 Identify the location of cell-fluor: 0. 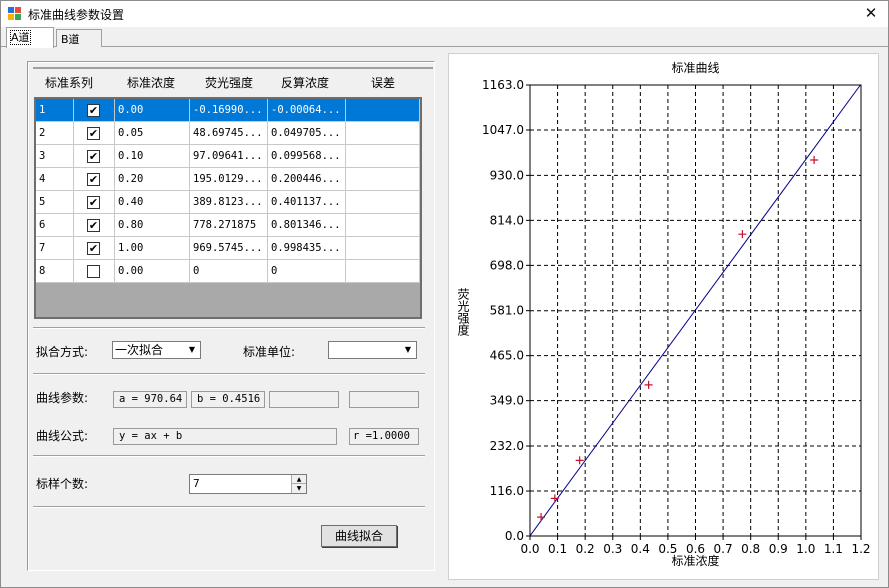
(229, 271).